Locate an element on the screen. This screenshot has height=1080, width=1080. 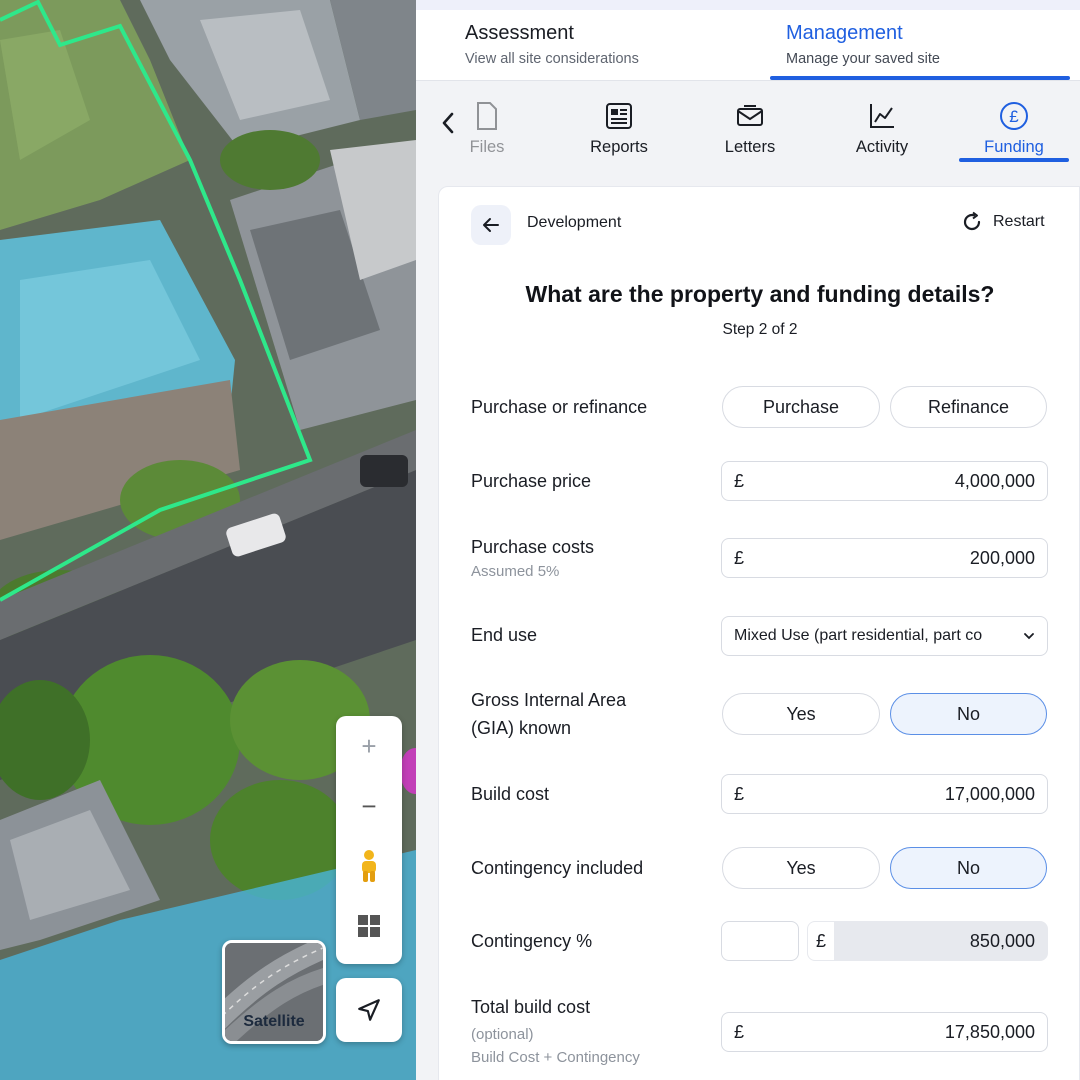
chevron-down-icon is located at coordinates (1029, 636).